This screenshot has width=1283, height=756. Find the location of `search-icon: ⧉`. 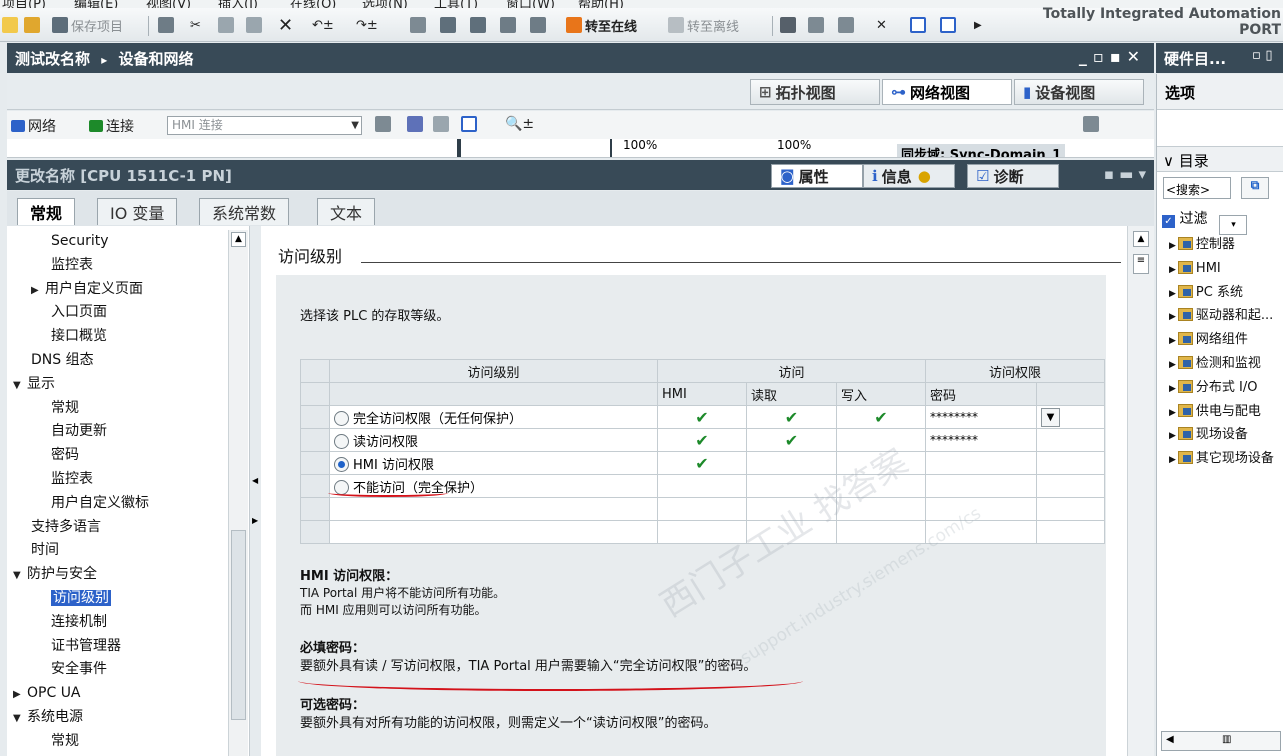

search-icon: ⧉ is located at coordinates (1255, 188).